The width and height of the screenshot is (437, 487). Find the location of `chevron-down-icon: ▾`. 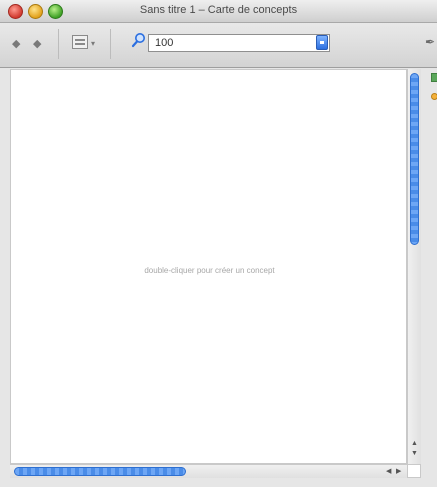

chevron-down-icon: ▾ is located at coordinates (93, 44).